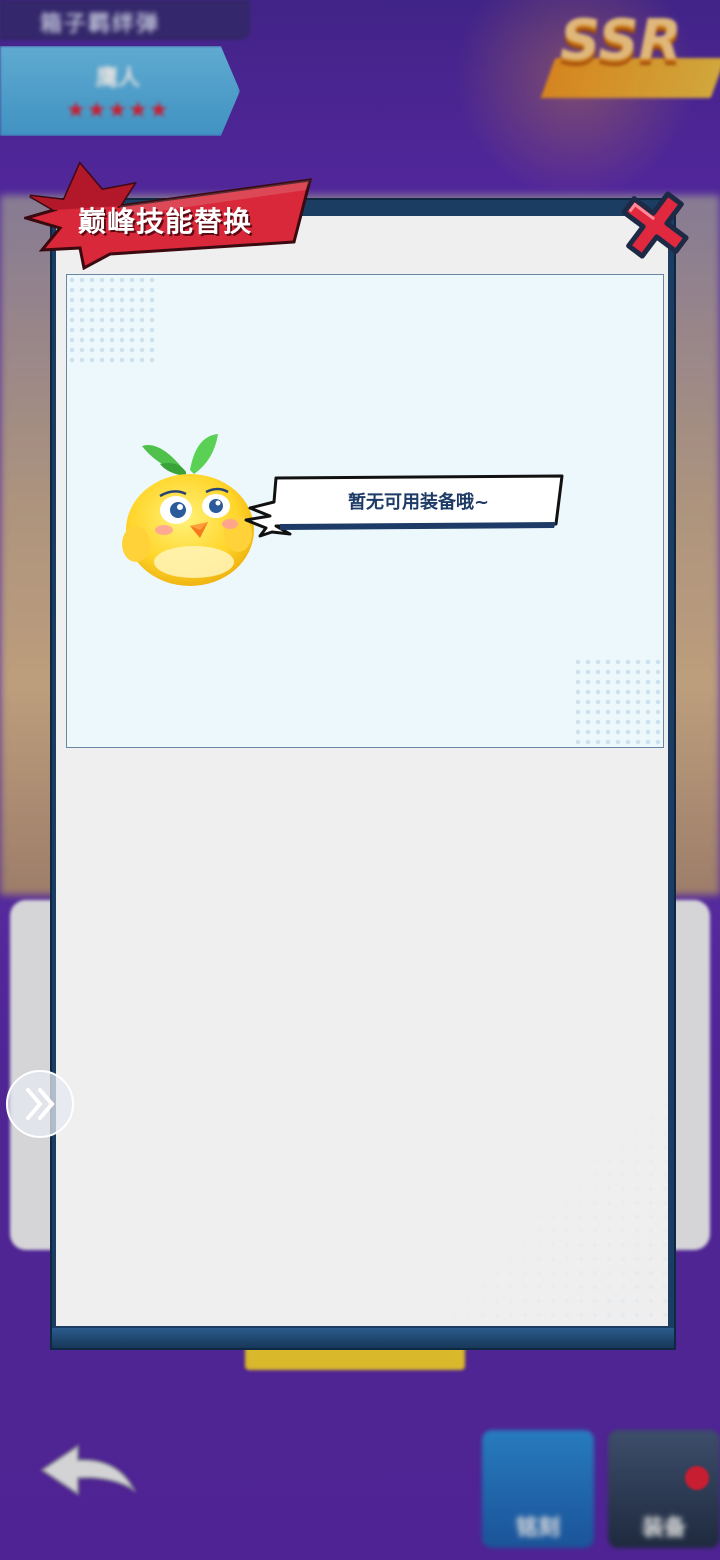 The image size is (720, 1560). What do you see at coordinates (655, 225) in the screenshot?
I see `close-icon` at bounding box center [655, 225].